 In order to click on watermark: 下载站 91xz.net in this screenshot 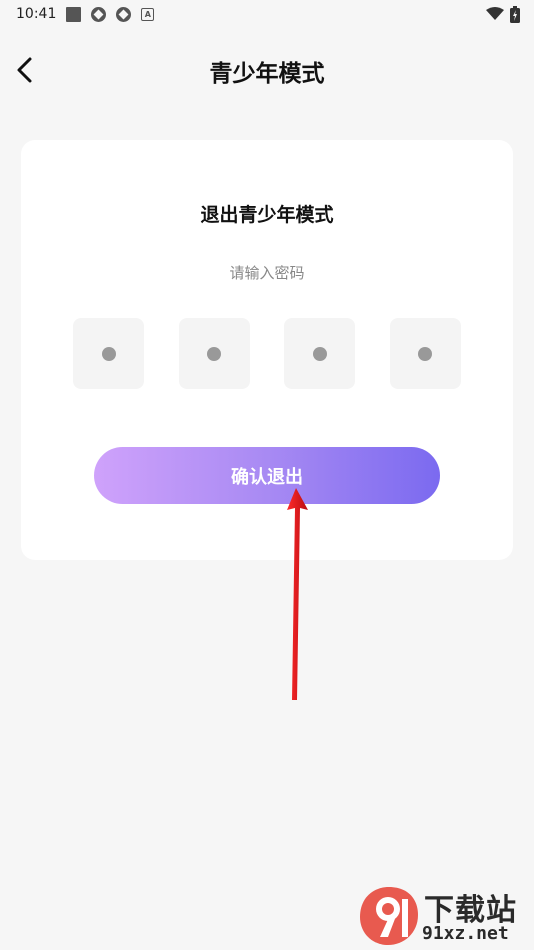, I will do `click(444, 916)`.